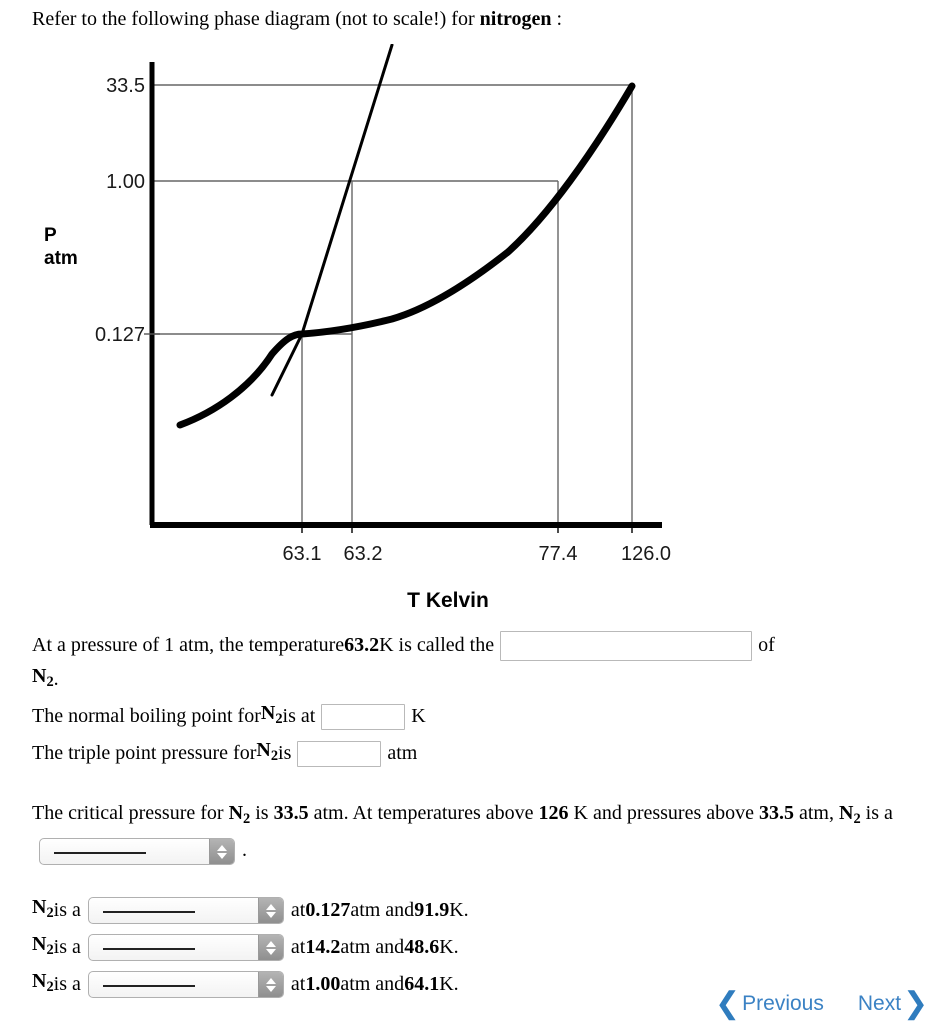 The height and width of the screenshot is (1024, 934). What do you see at coordinates (146, 716) in the screenshot?
I see `q2-text-1: The normal boiling point for` at bounding box center [146, 716].